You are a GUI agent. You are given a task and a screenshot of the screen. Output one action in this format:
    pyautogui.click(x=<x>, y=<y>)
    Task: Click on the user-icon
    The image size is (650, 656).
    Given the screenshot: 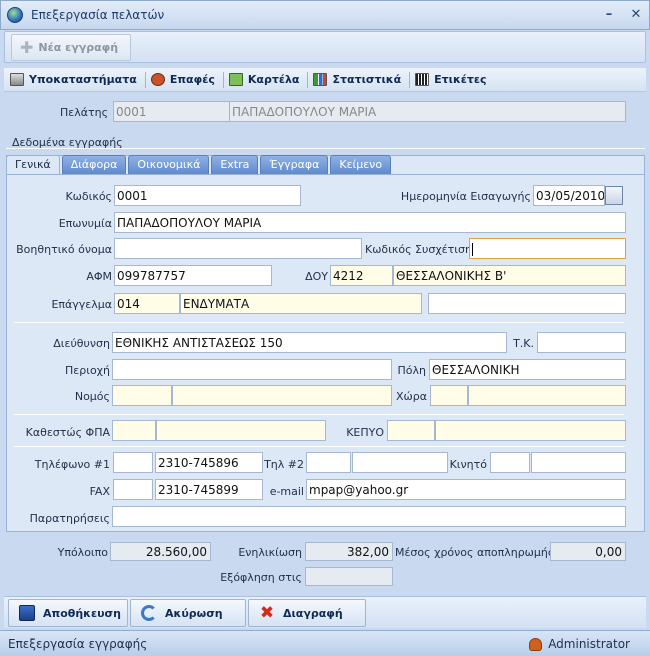 What is the action you would take?
    pyautogui.click(x=536, y=644)
    